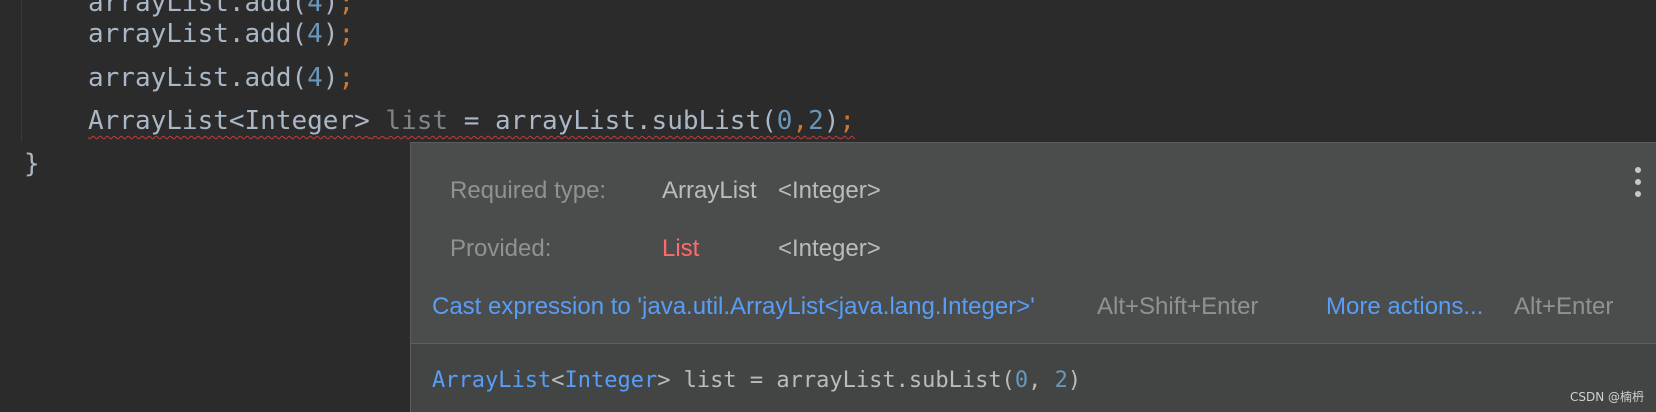 Image resolution: width=1656 pixels, height=412 pixels. What do you see at coordinates (829, 248) in the screenshot?
I see `provided-type-generic: <Integer>` at bounding box center [829, 248].